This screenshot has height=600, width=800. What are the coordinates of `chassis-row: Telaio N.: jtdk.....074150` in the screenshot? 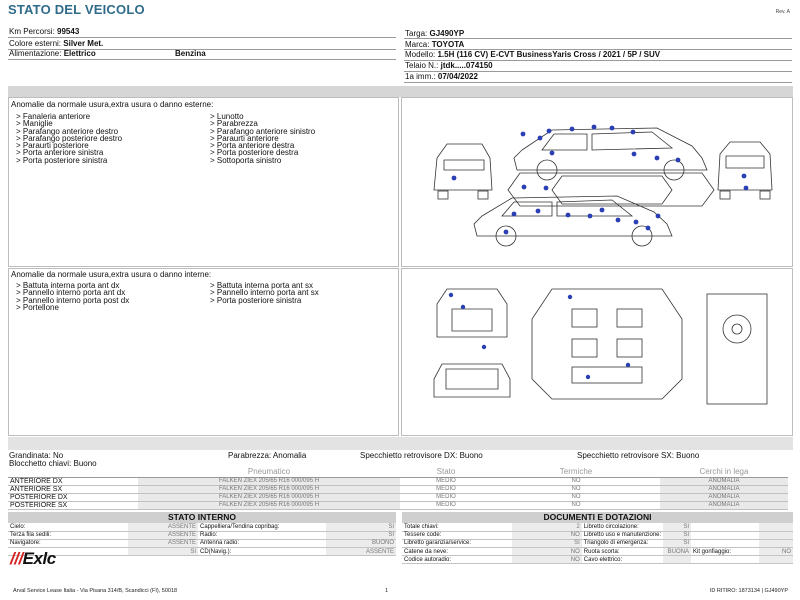 It's located at (449, 65).